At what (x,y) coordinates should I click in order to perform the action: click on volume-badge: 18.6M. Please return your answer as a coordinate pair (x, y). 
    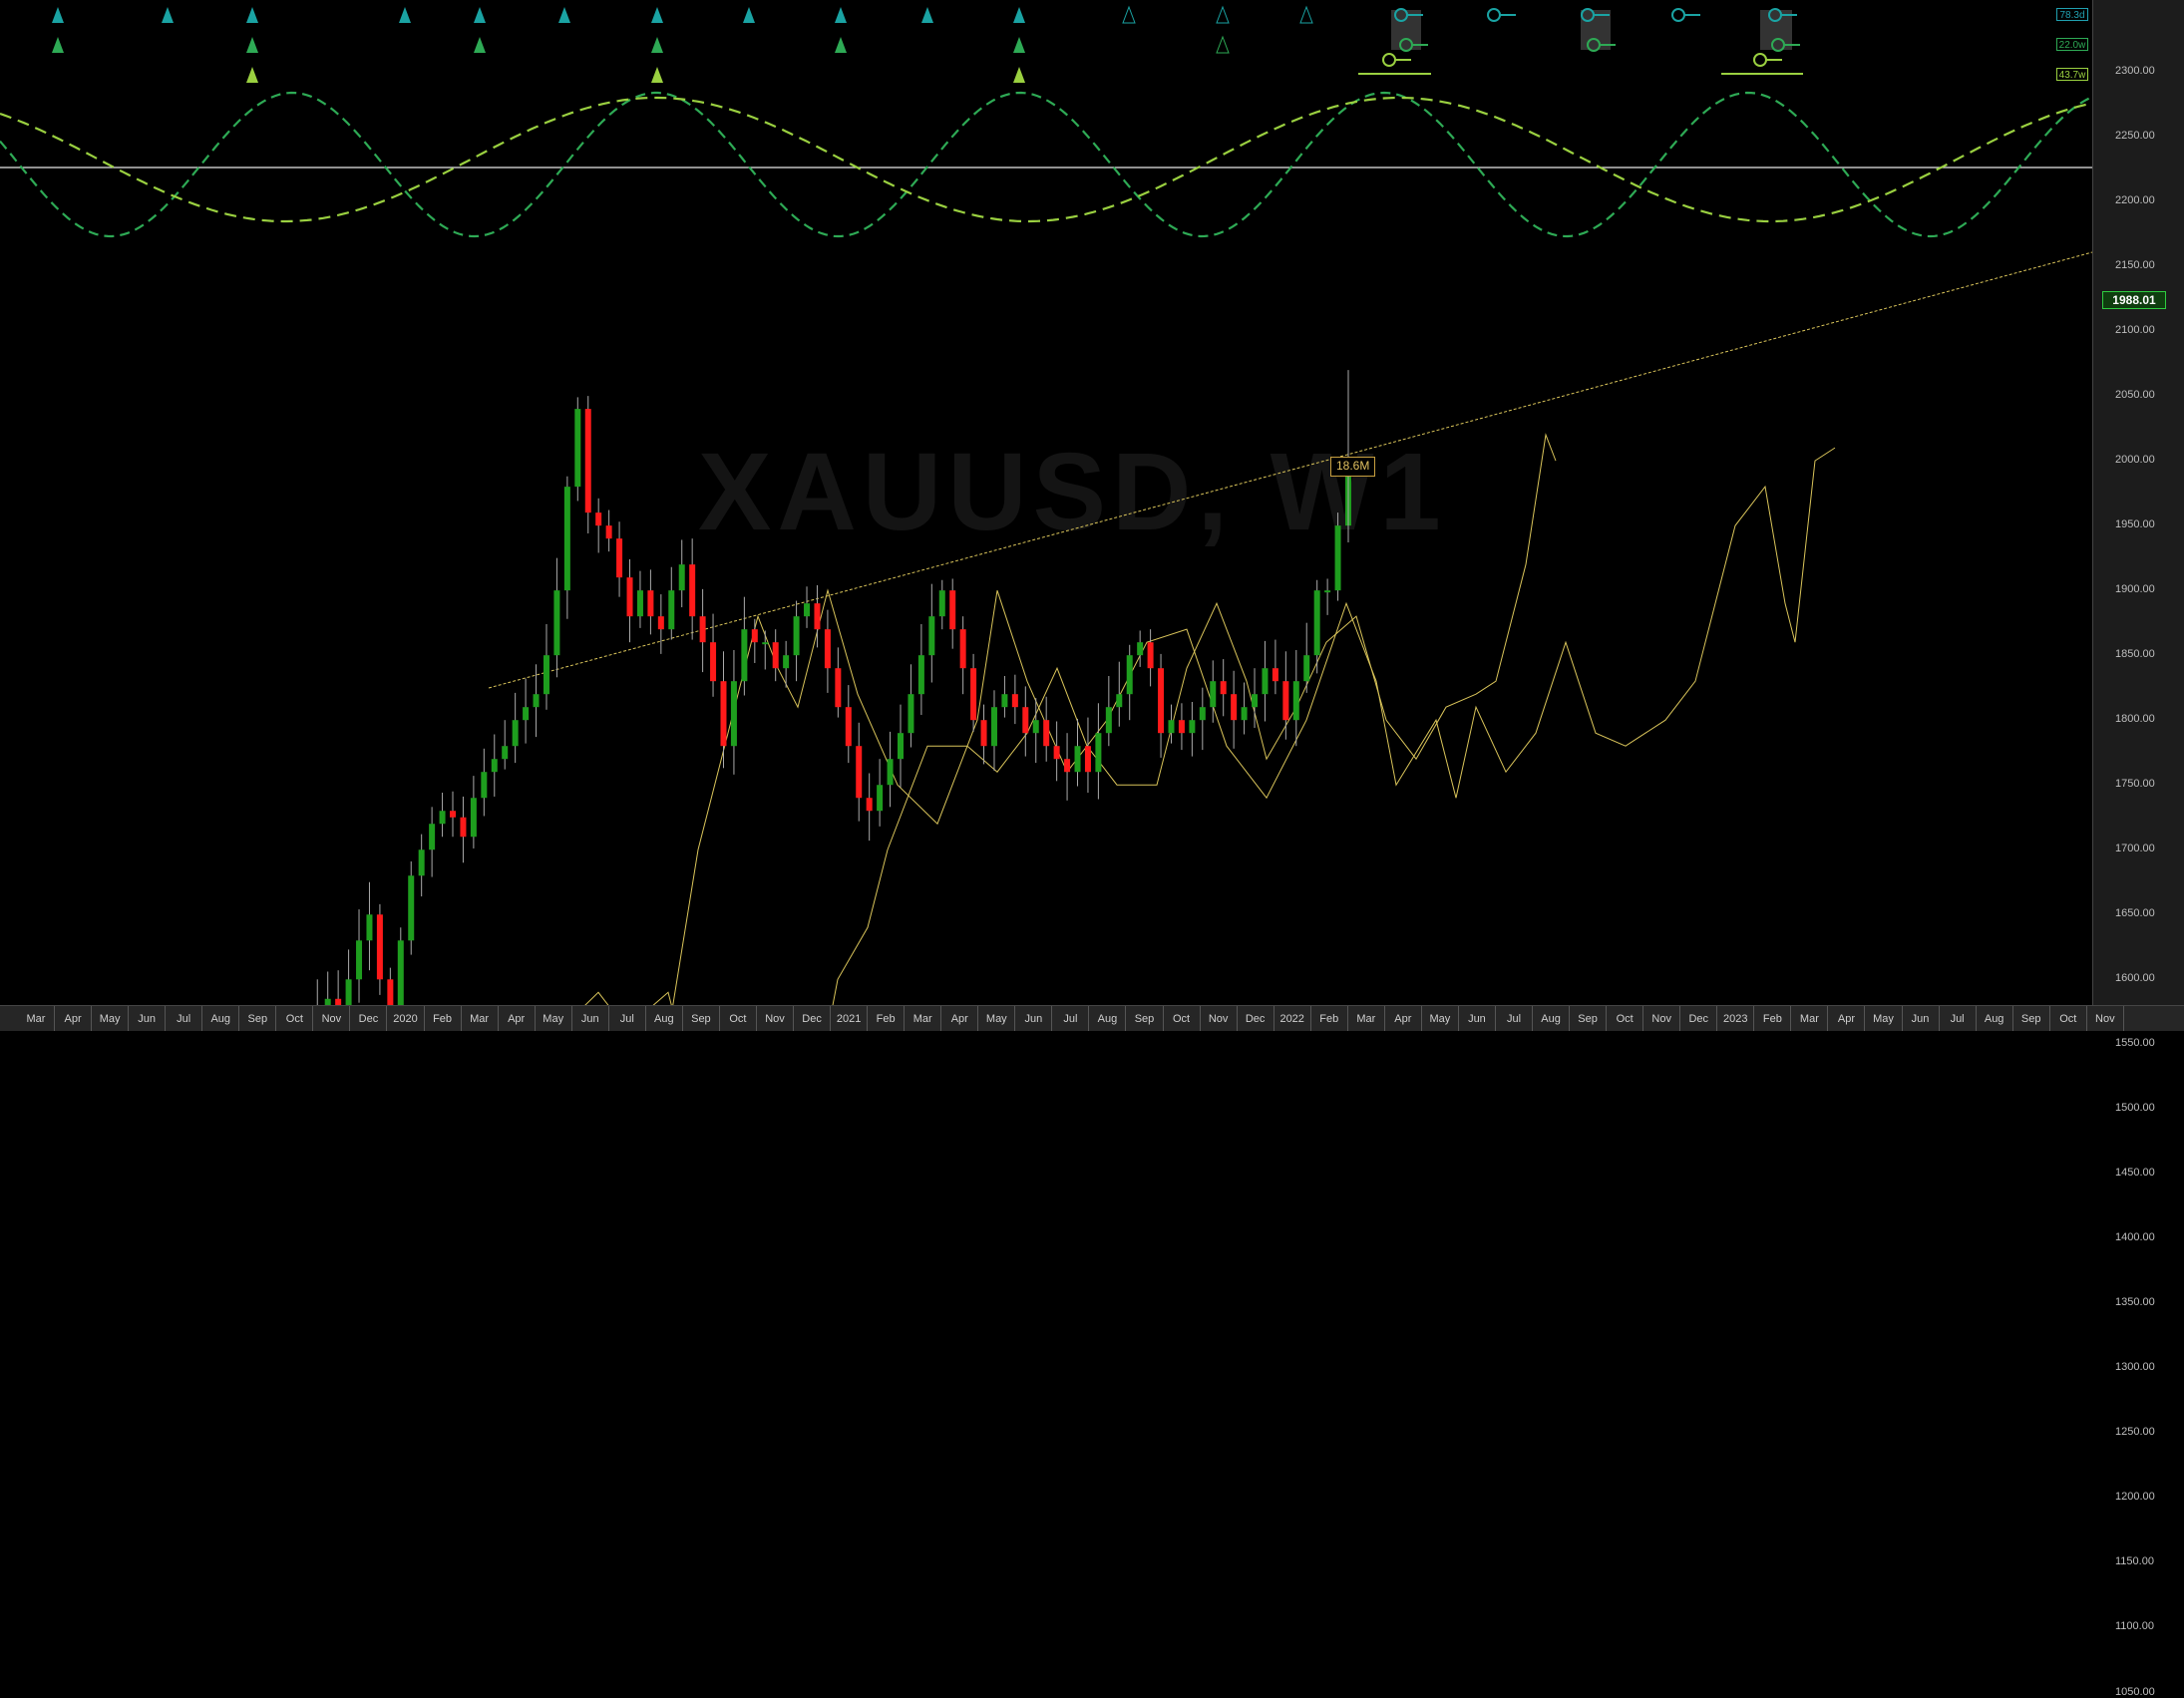
    Looking at the image, I should click on (1353, 467).